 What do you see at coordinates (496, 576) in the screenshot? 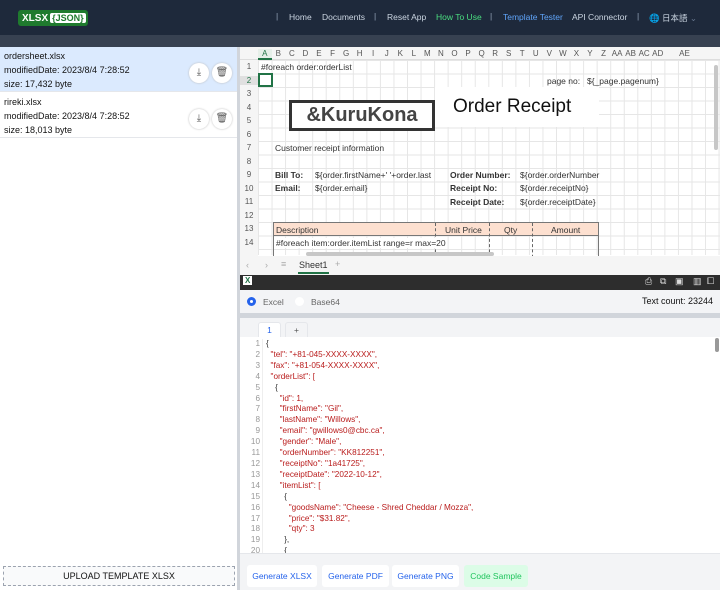
I see `code-sample-button: Code Sample` at bounding box center [496, 576].